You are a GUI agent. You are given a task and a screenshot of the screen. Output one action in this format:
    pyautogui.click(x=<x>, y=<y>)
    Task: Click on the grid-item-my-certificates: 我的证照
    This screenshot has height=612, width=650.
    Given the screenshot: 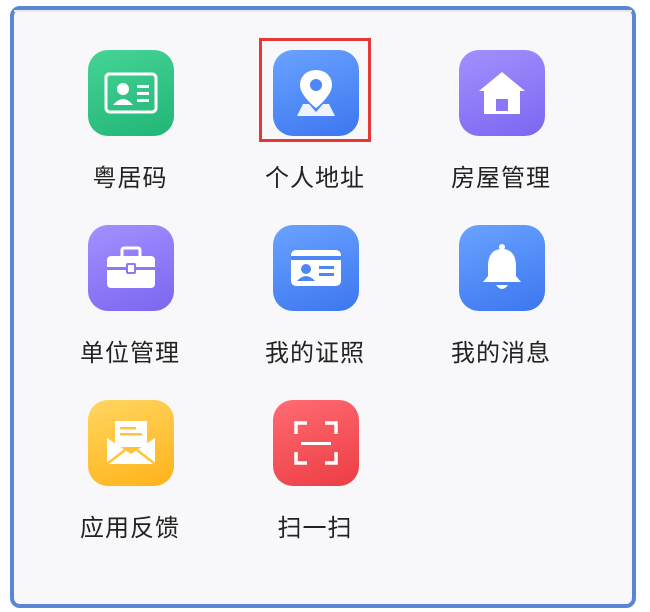 What is the action you would take?
    pyautogui.click(x=315, y=300)
    